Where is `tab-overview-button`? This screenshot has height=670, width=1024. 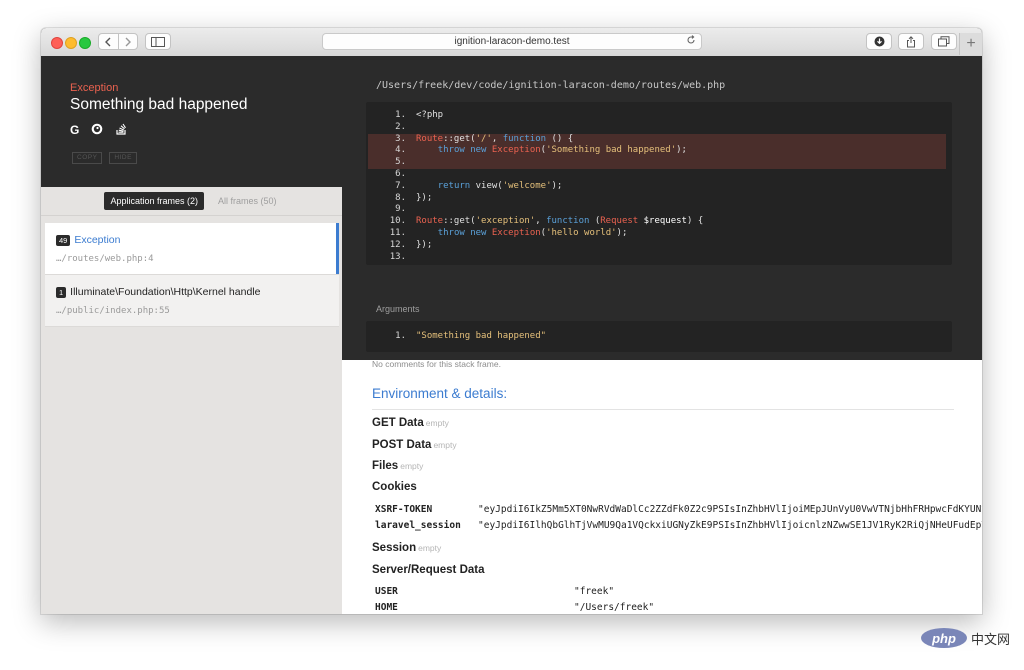
tab-overview-button is located at coordinates (944, 41).